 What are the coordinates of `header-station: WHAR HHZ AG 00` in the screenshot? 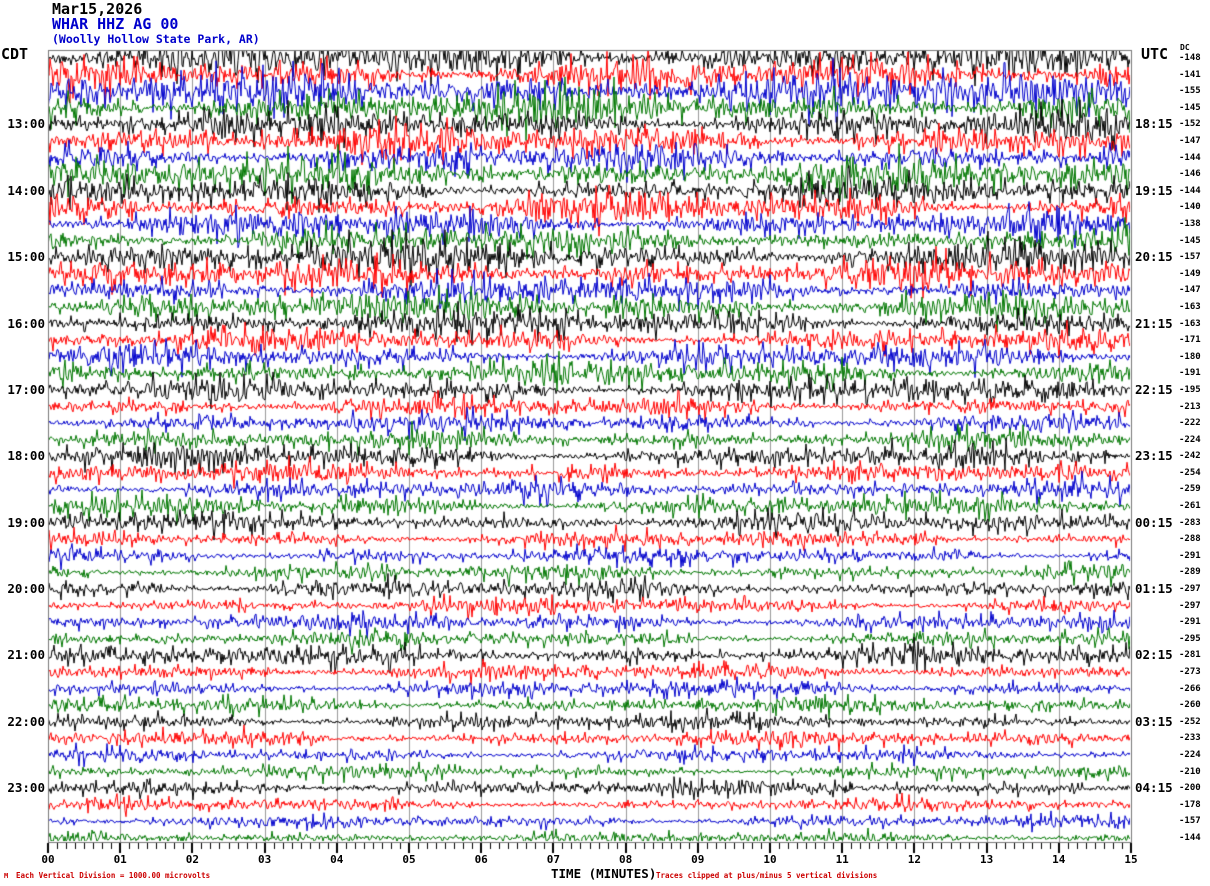 It's located at (115, 24).